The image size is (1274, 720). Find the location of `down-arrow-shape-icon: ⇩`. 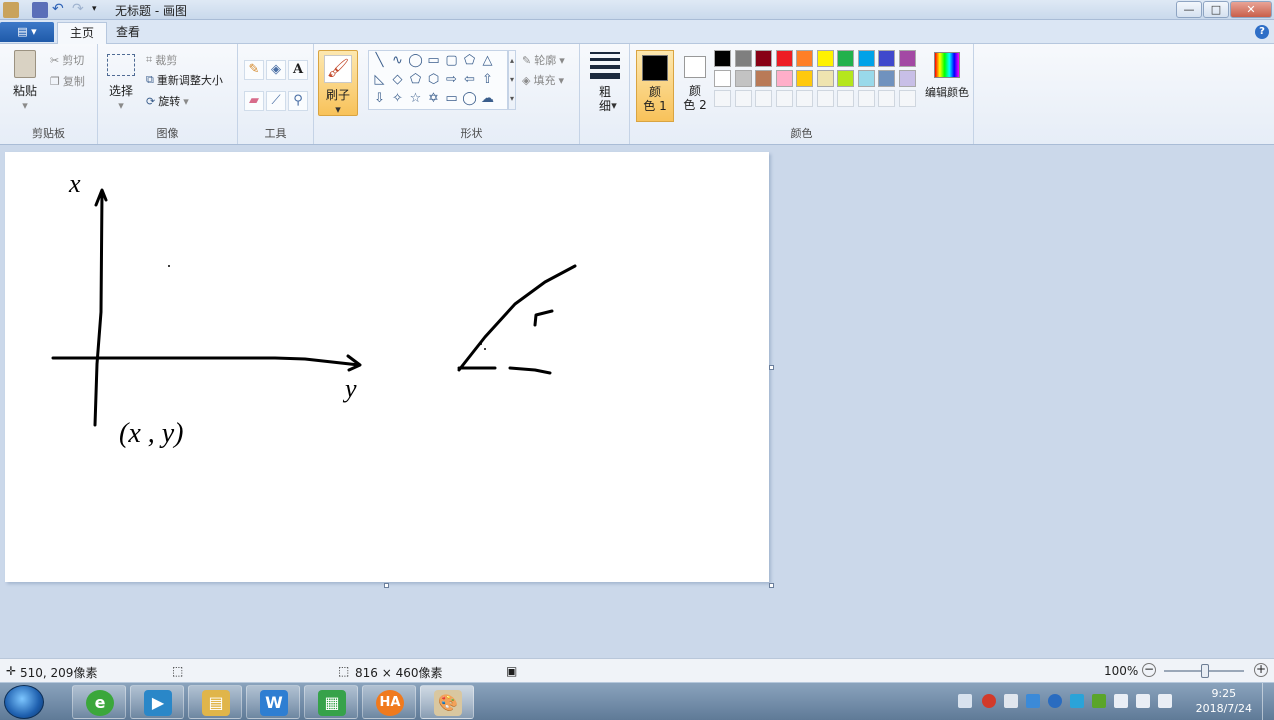

down-arrow-shape-icon: ⇩ is located at coordinates (379, 99).